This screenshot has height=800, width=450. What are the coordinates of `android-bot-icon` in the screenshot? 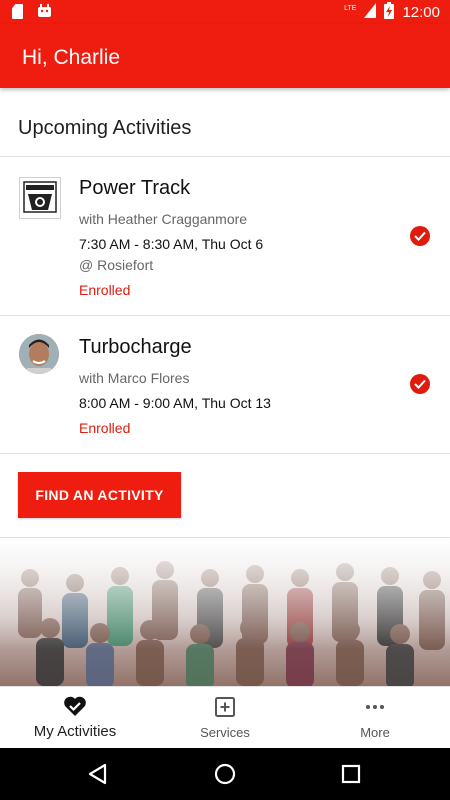 It's located at (44, 10).